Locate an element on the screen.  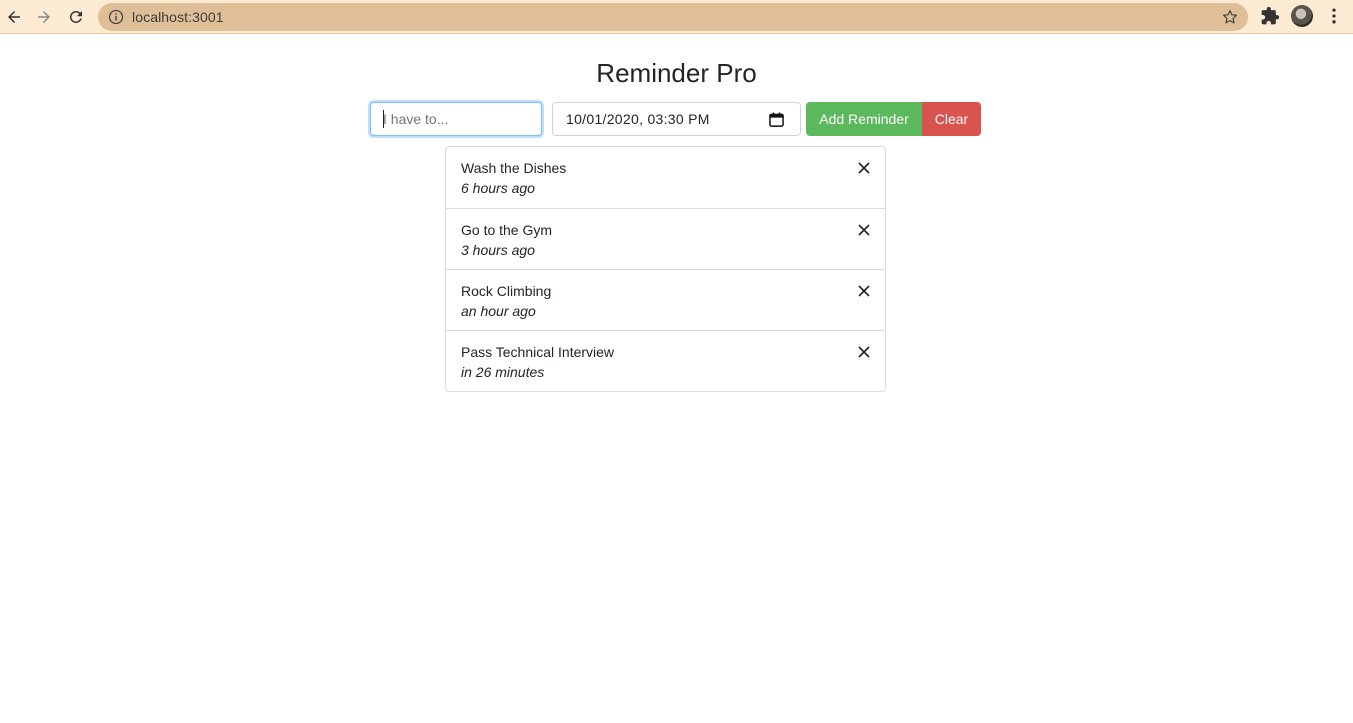
reload-icon is located at coordinates (76, 17).